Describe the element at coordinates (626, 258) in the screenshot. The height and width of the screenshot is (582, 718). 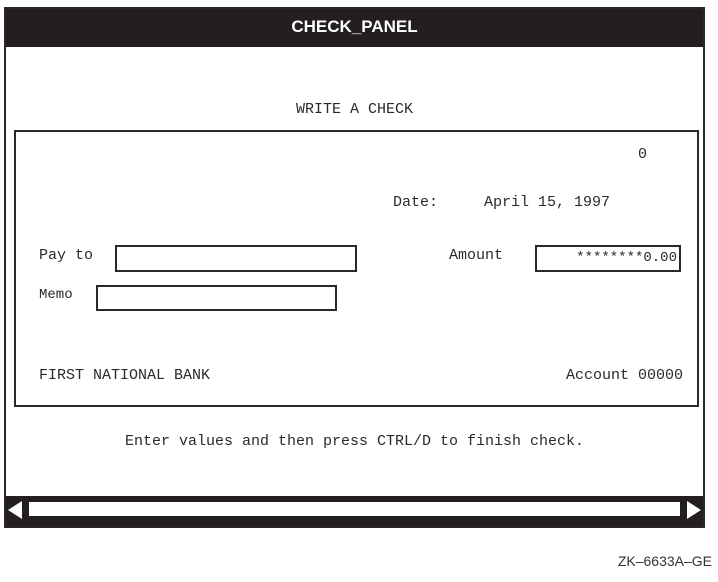
I see `amount-value: ********0.00` at that location.